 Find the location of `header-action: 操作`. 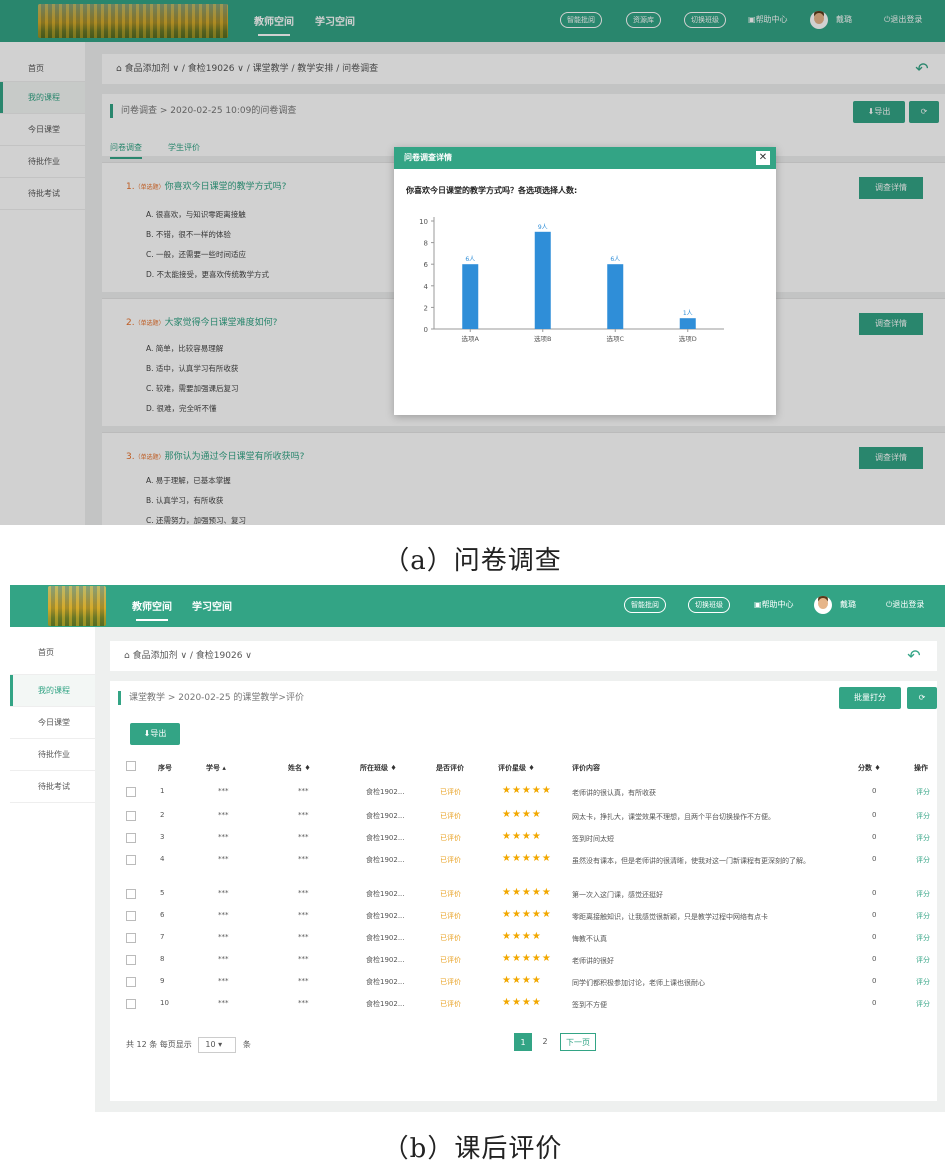

header-action: 操作 is located at coordinates (921, 768).